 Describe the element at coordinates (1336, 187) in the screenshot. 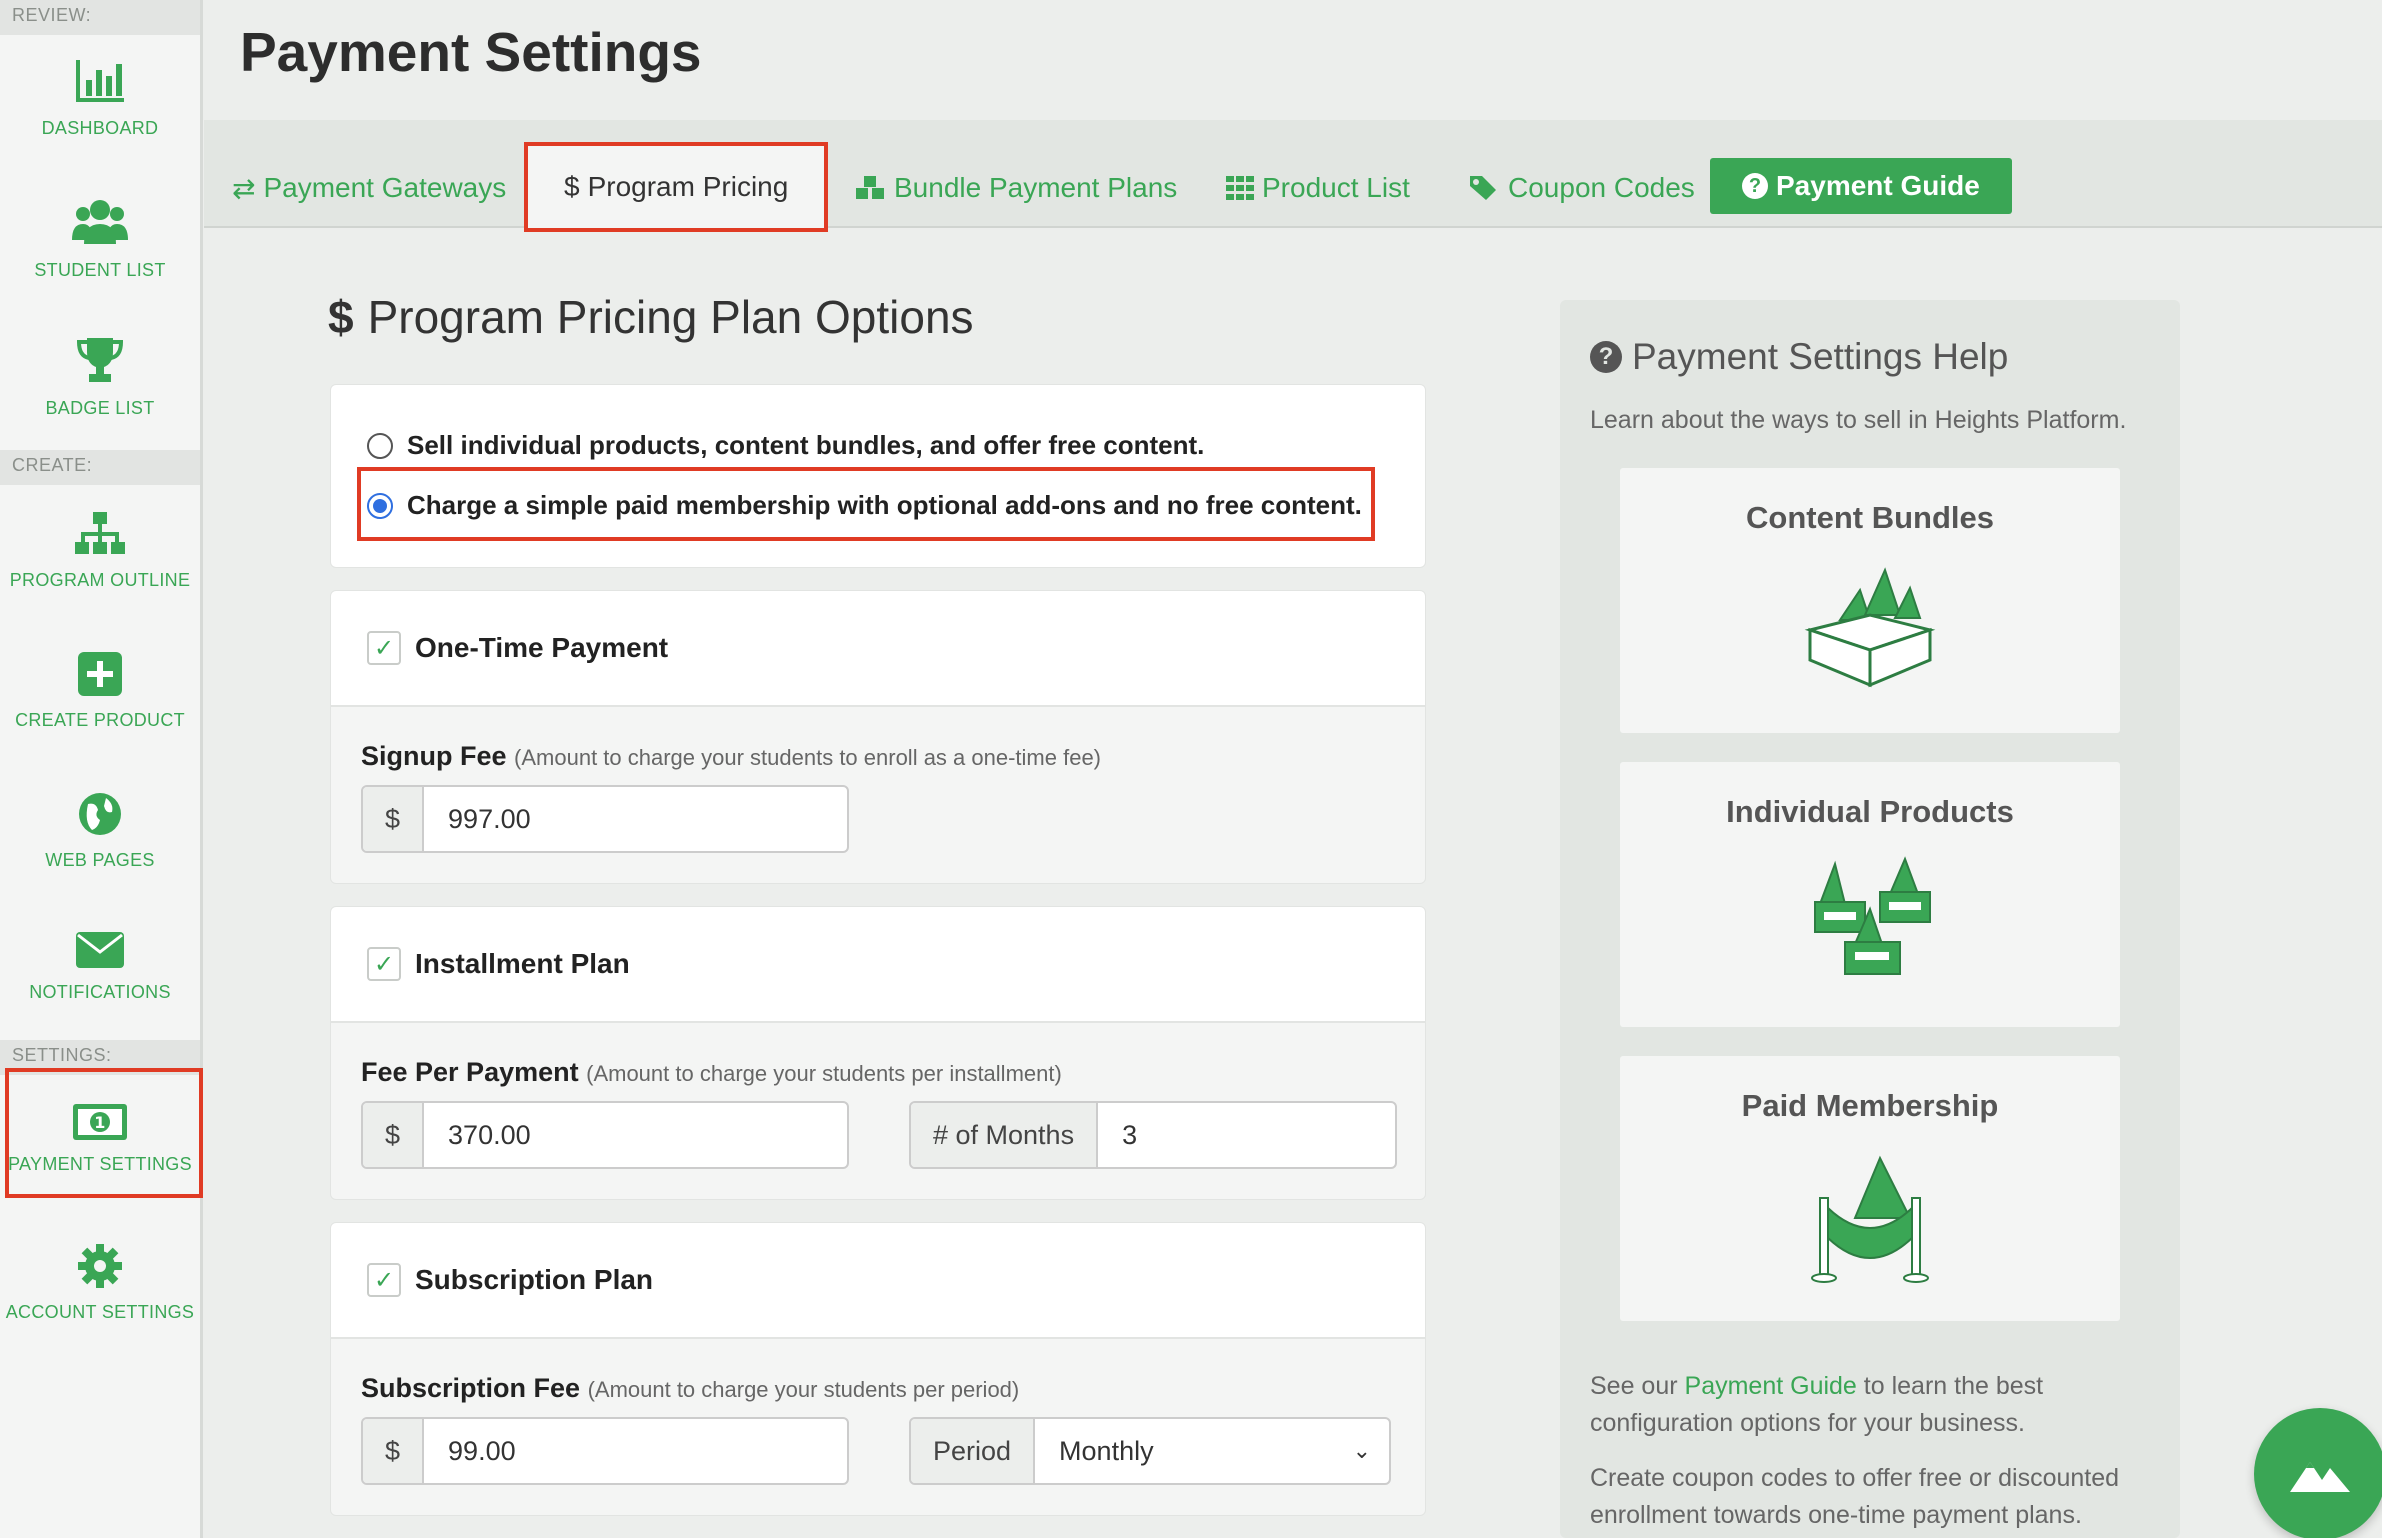

I see `tab-label: Product List` at that location.